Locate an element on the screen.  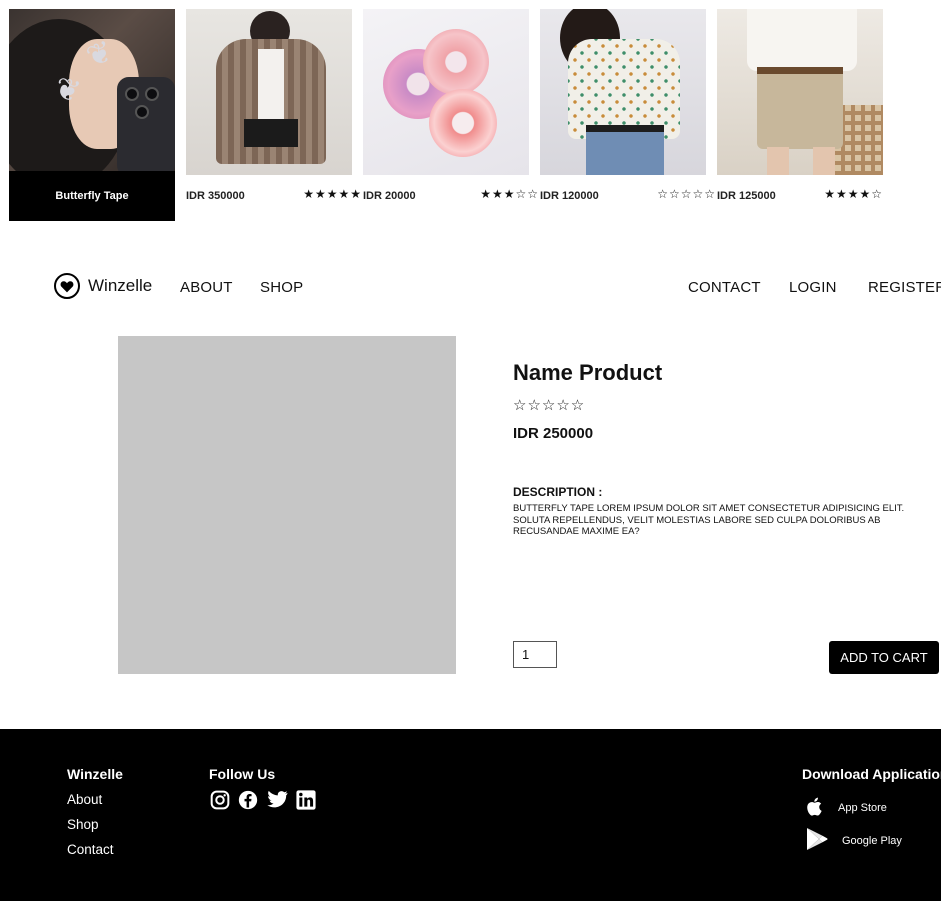
product-star-rating: ☆☆☆☆☆ is located at coordinates (549, 405).